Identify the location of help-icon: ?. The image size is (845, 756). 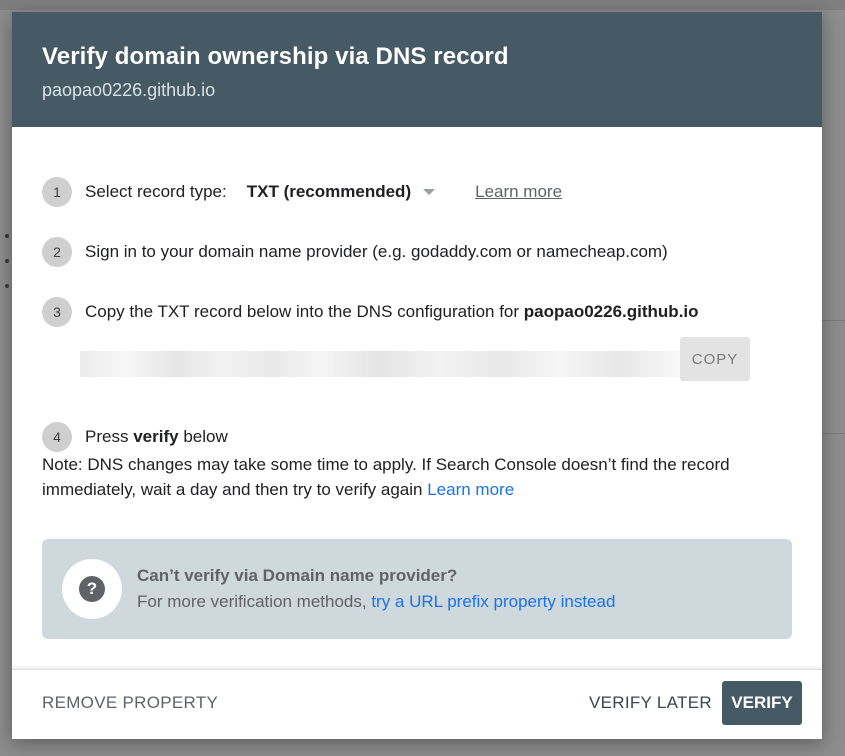
(92, 589).